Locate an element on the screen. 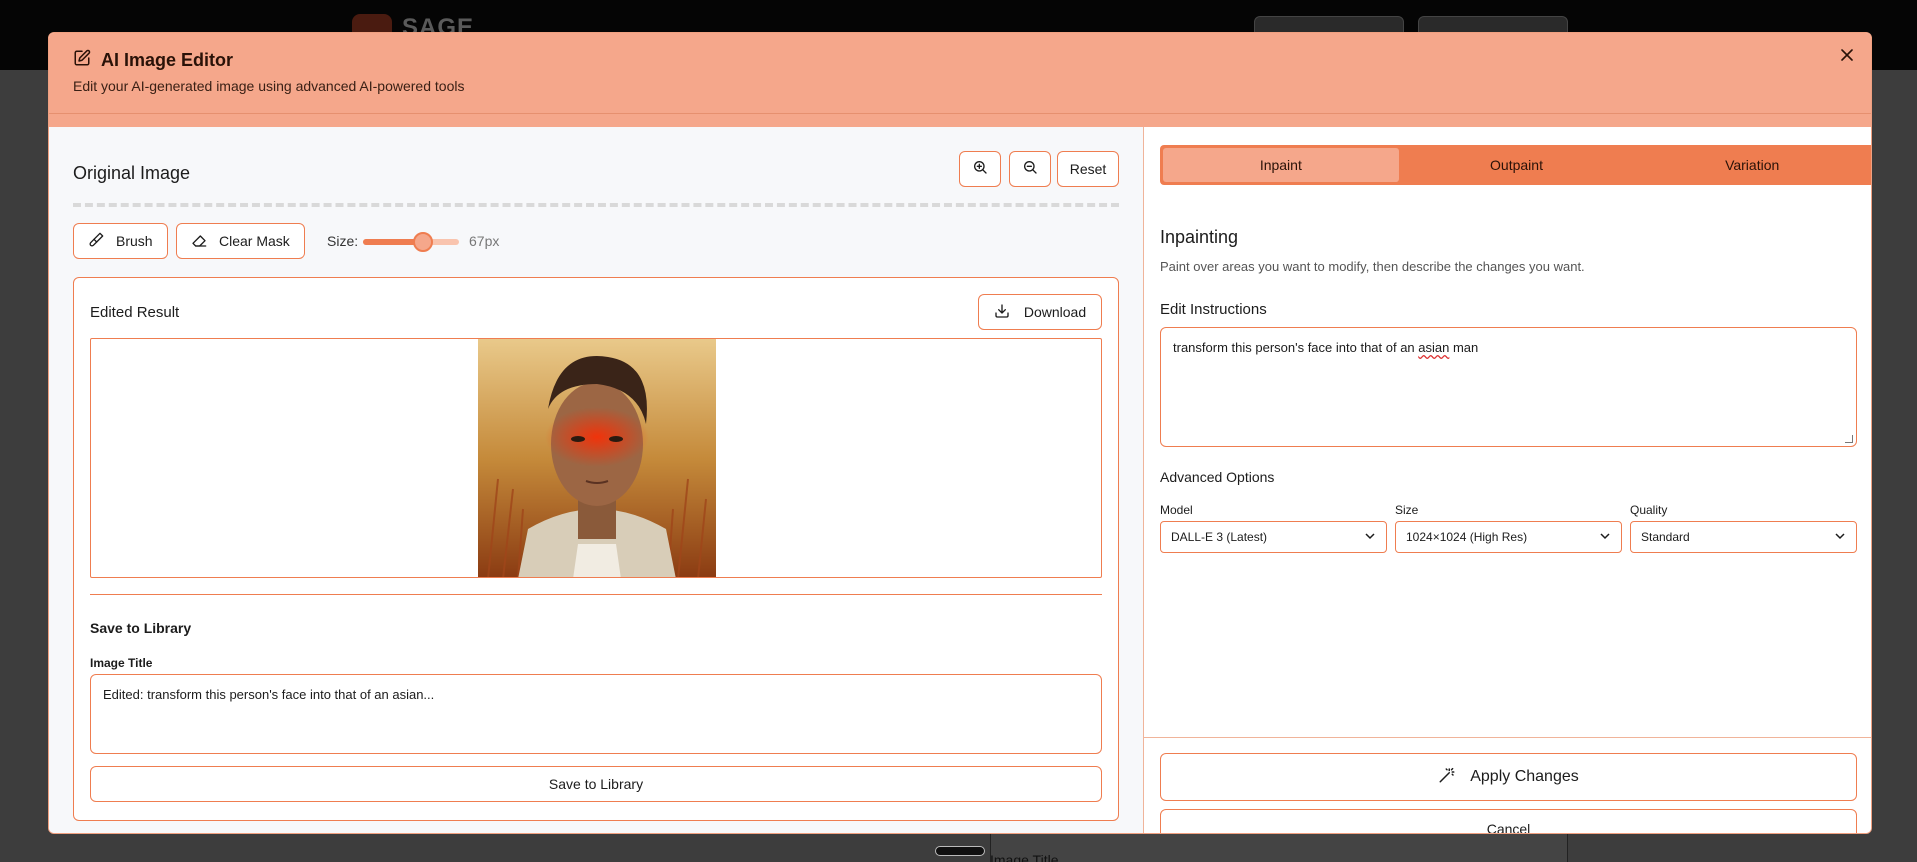 This screenshot has width=1917, height=862. zoom-out-icon is located at coordinates (1030, 169).